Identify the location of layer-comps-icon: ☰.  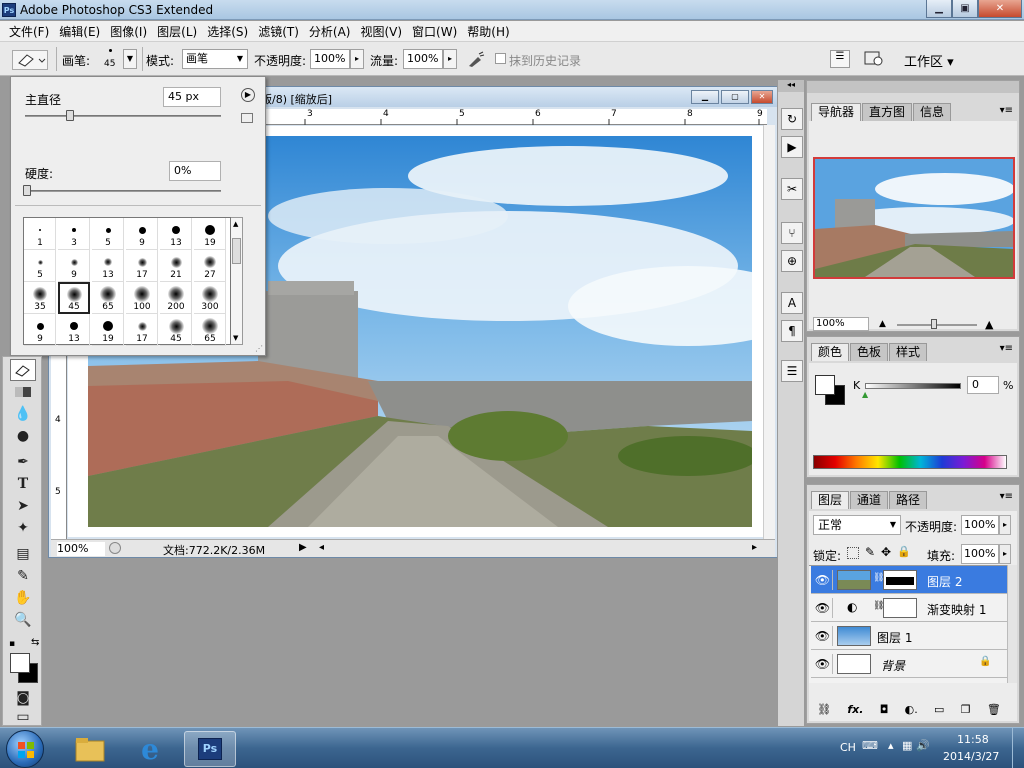
(792, 371).